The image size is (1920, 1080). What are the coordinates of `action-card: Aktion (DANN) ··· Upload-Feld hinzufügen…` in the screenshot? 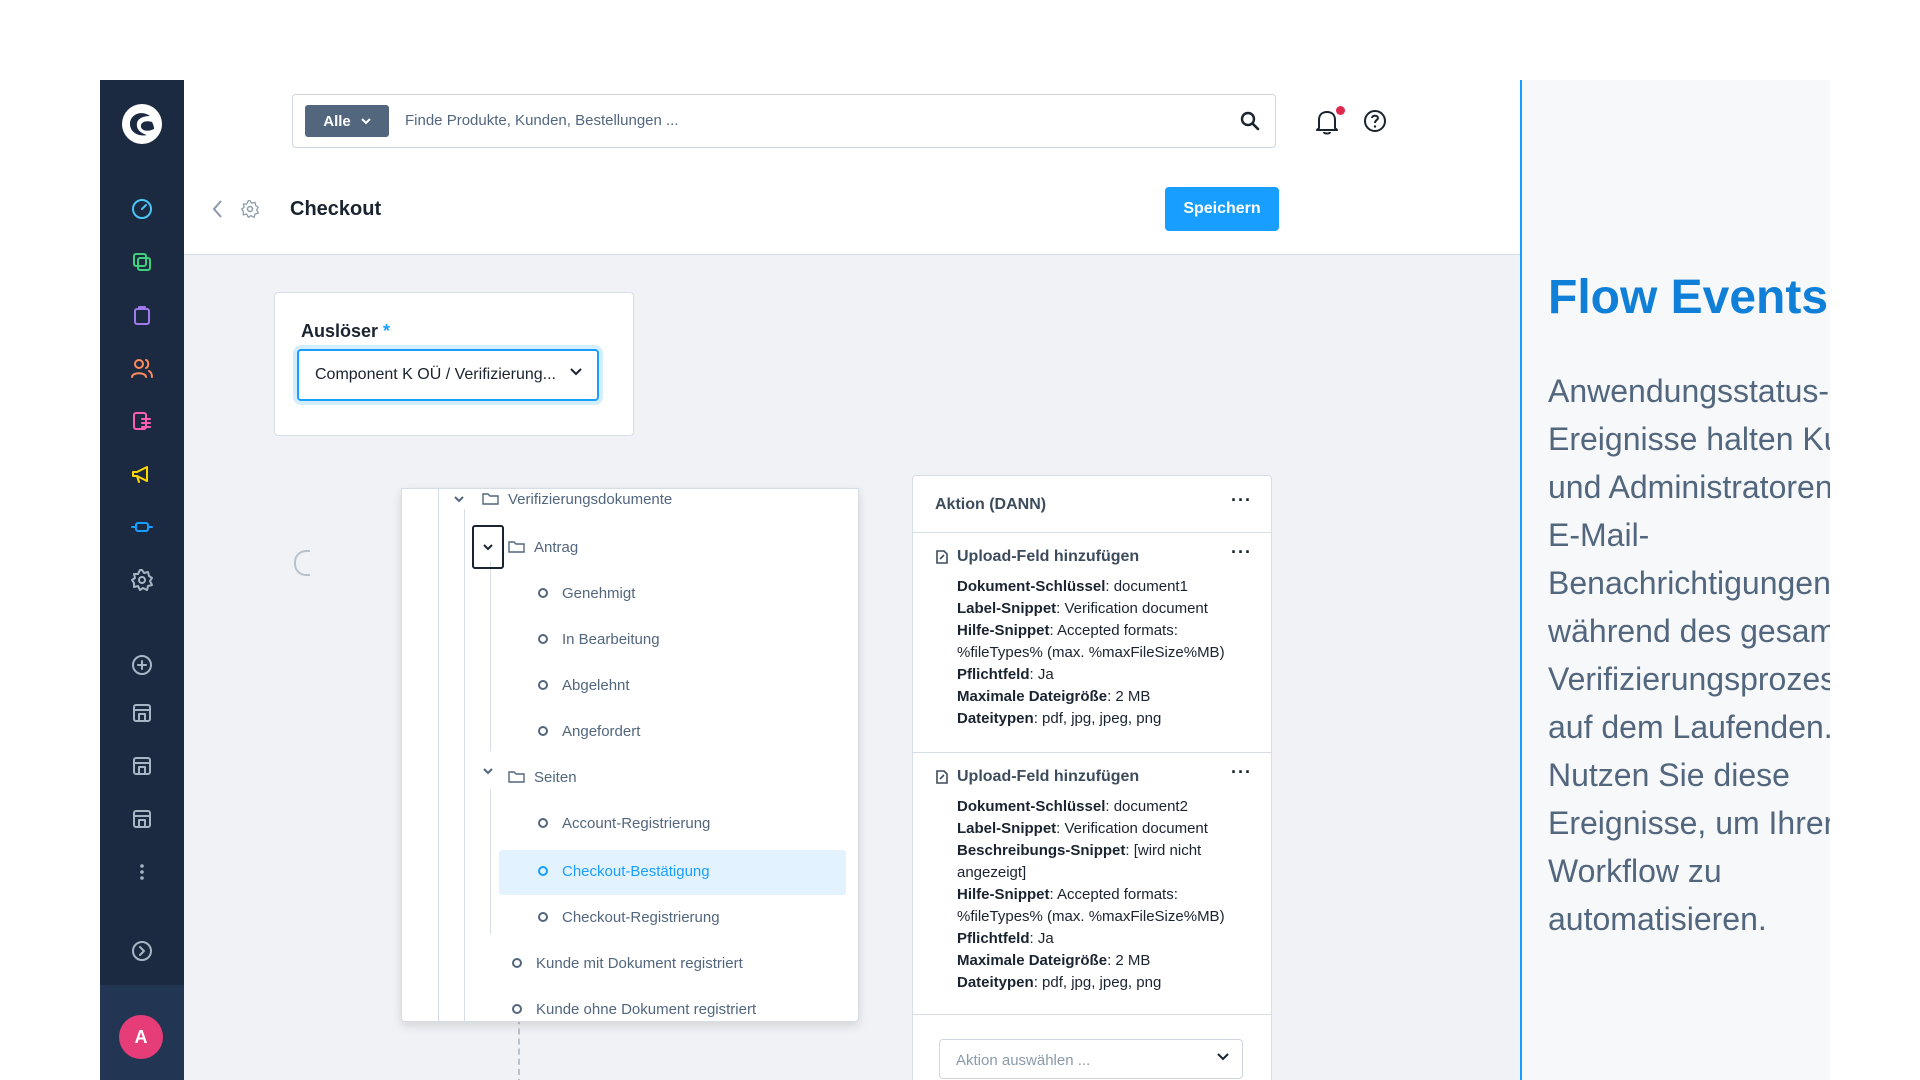 It's located at (1092, 777).